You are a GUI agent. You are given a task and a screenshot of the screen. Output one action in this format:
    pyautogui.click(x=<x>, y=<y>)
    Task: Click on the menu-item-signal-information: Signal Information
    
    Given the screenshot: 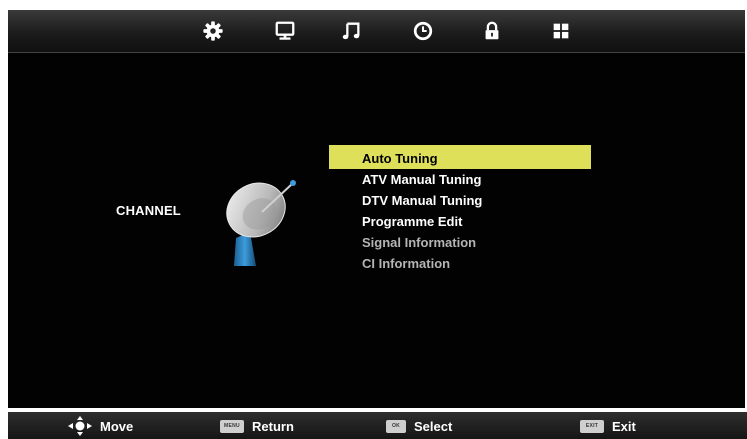 What is the action you would take?
    pyautogui.click(x=419, y=242)
    